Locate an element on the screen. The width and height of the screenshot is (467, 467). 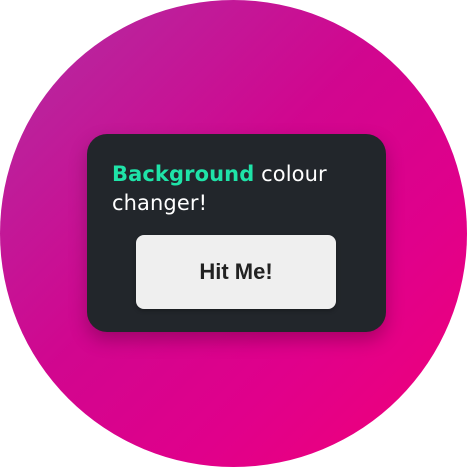
card-heading: Background colour changer! is located at coordinates (237, 189).